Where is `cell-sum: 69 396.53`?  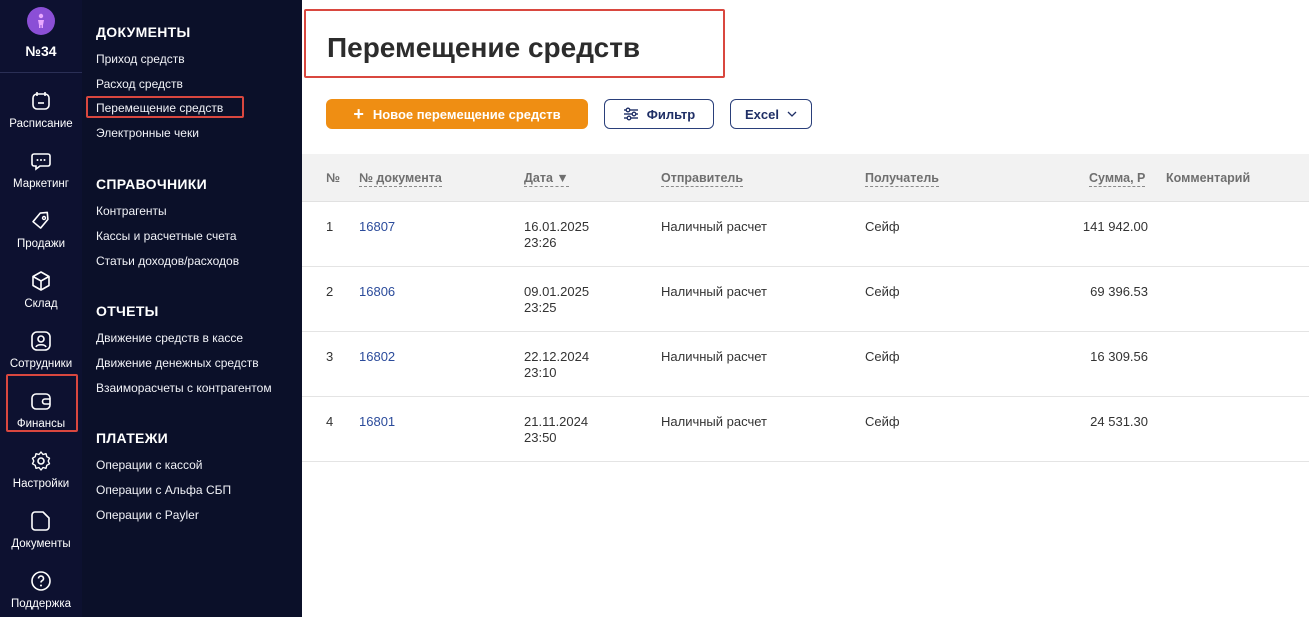 cell-sum: 69 396.53 is located at coordinates (1119, 291).